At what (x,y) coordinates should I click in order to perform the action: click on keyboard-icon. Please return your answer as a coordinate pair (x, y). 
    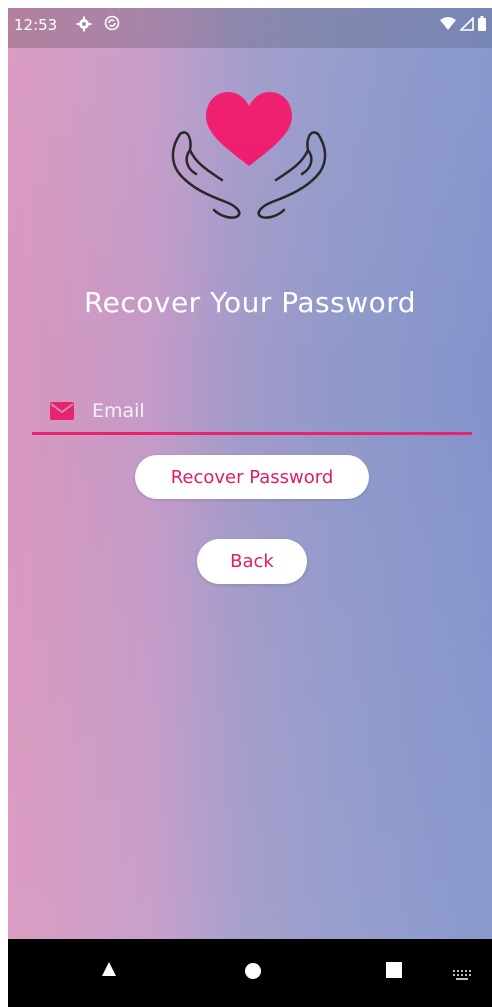
    Looking at the image, I should click on (462, 974).